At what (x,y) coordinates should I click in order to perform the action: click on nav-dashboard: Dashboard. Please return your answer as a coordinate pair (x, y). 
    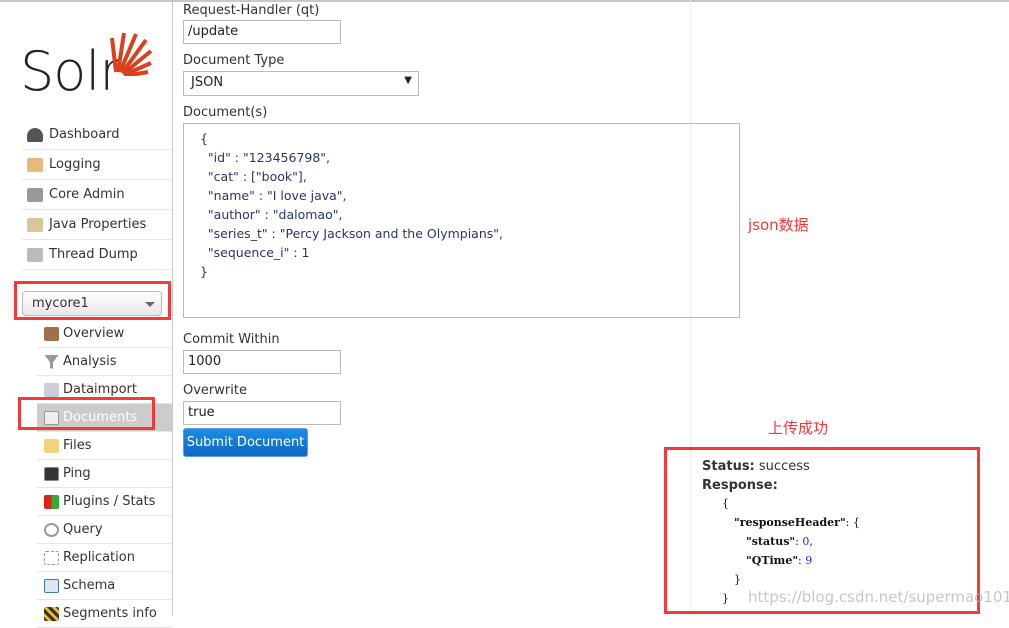
    Looking at the image, I should click on (97, 135).